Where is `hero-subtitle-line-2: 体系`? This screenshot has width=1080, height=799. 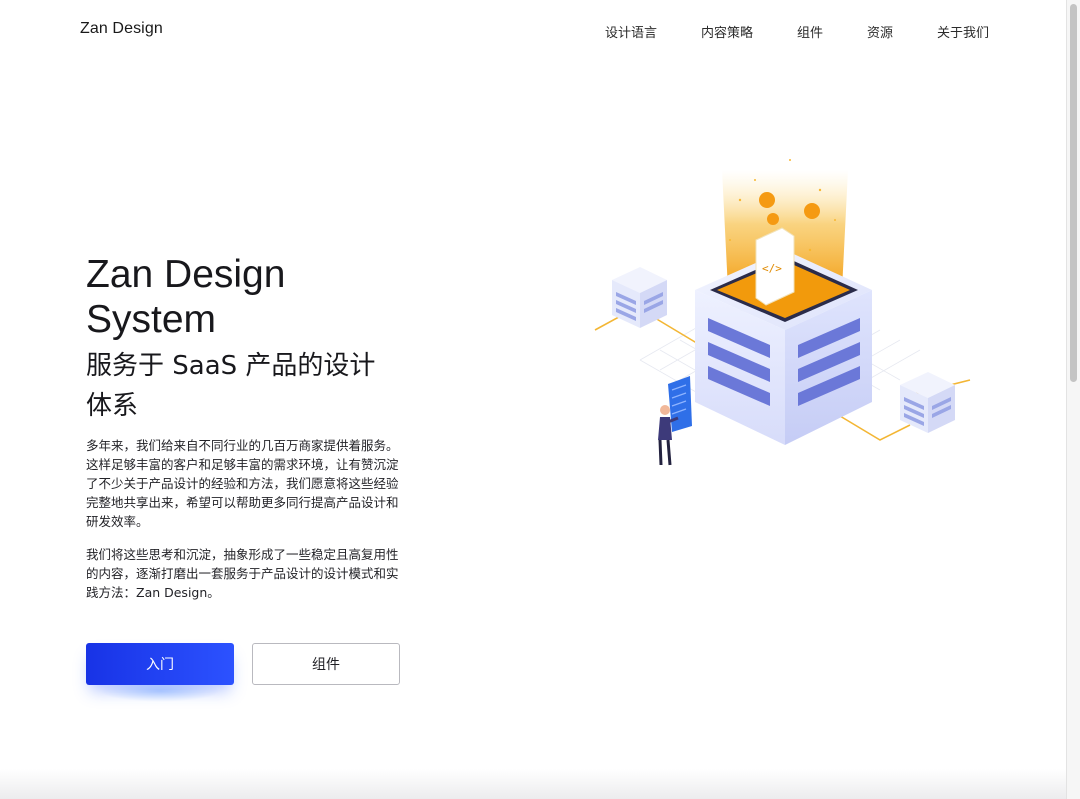 hero-subtitle-line-2: 体系 is located at coordinates (112, 406).